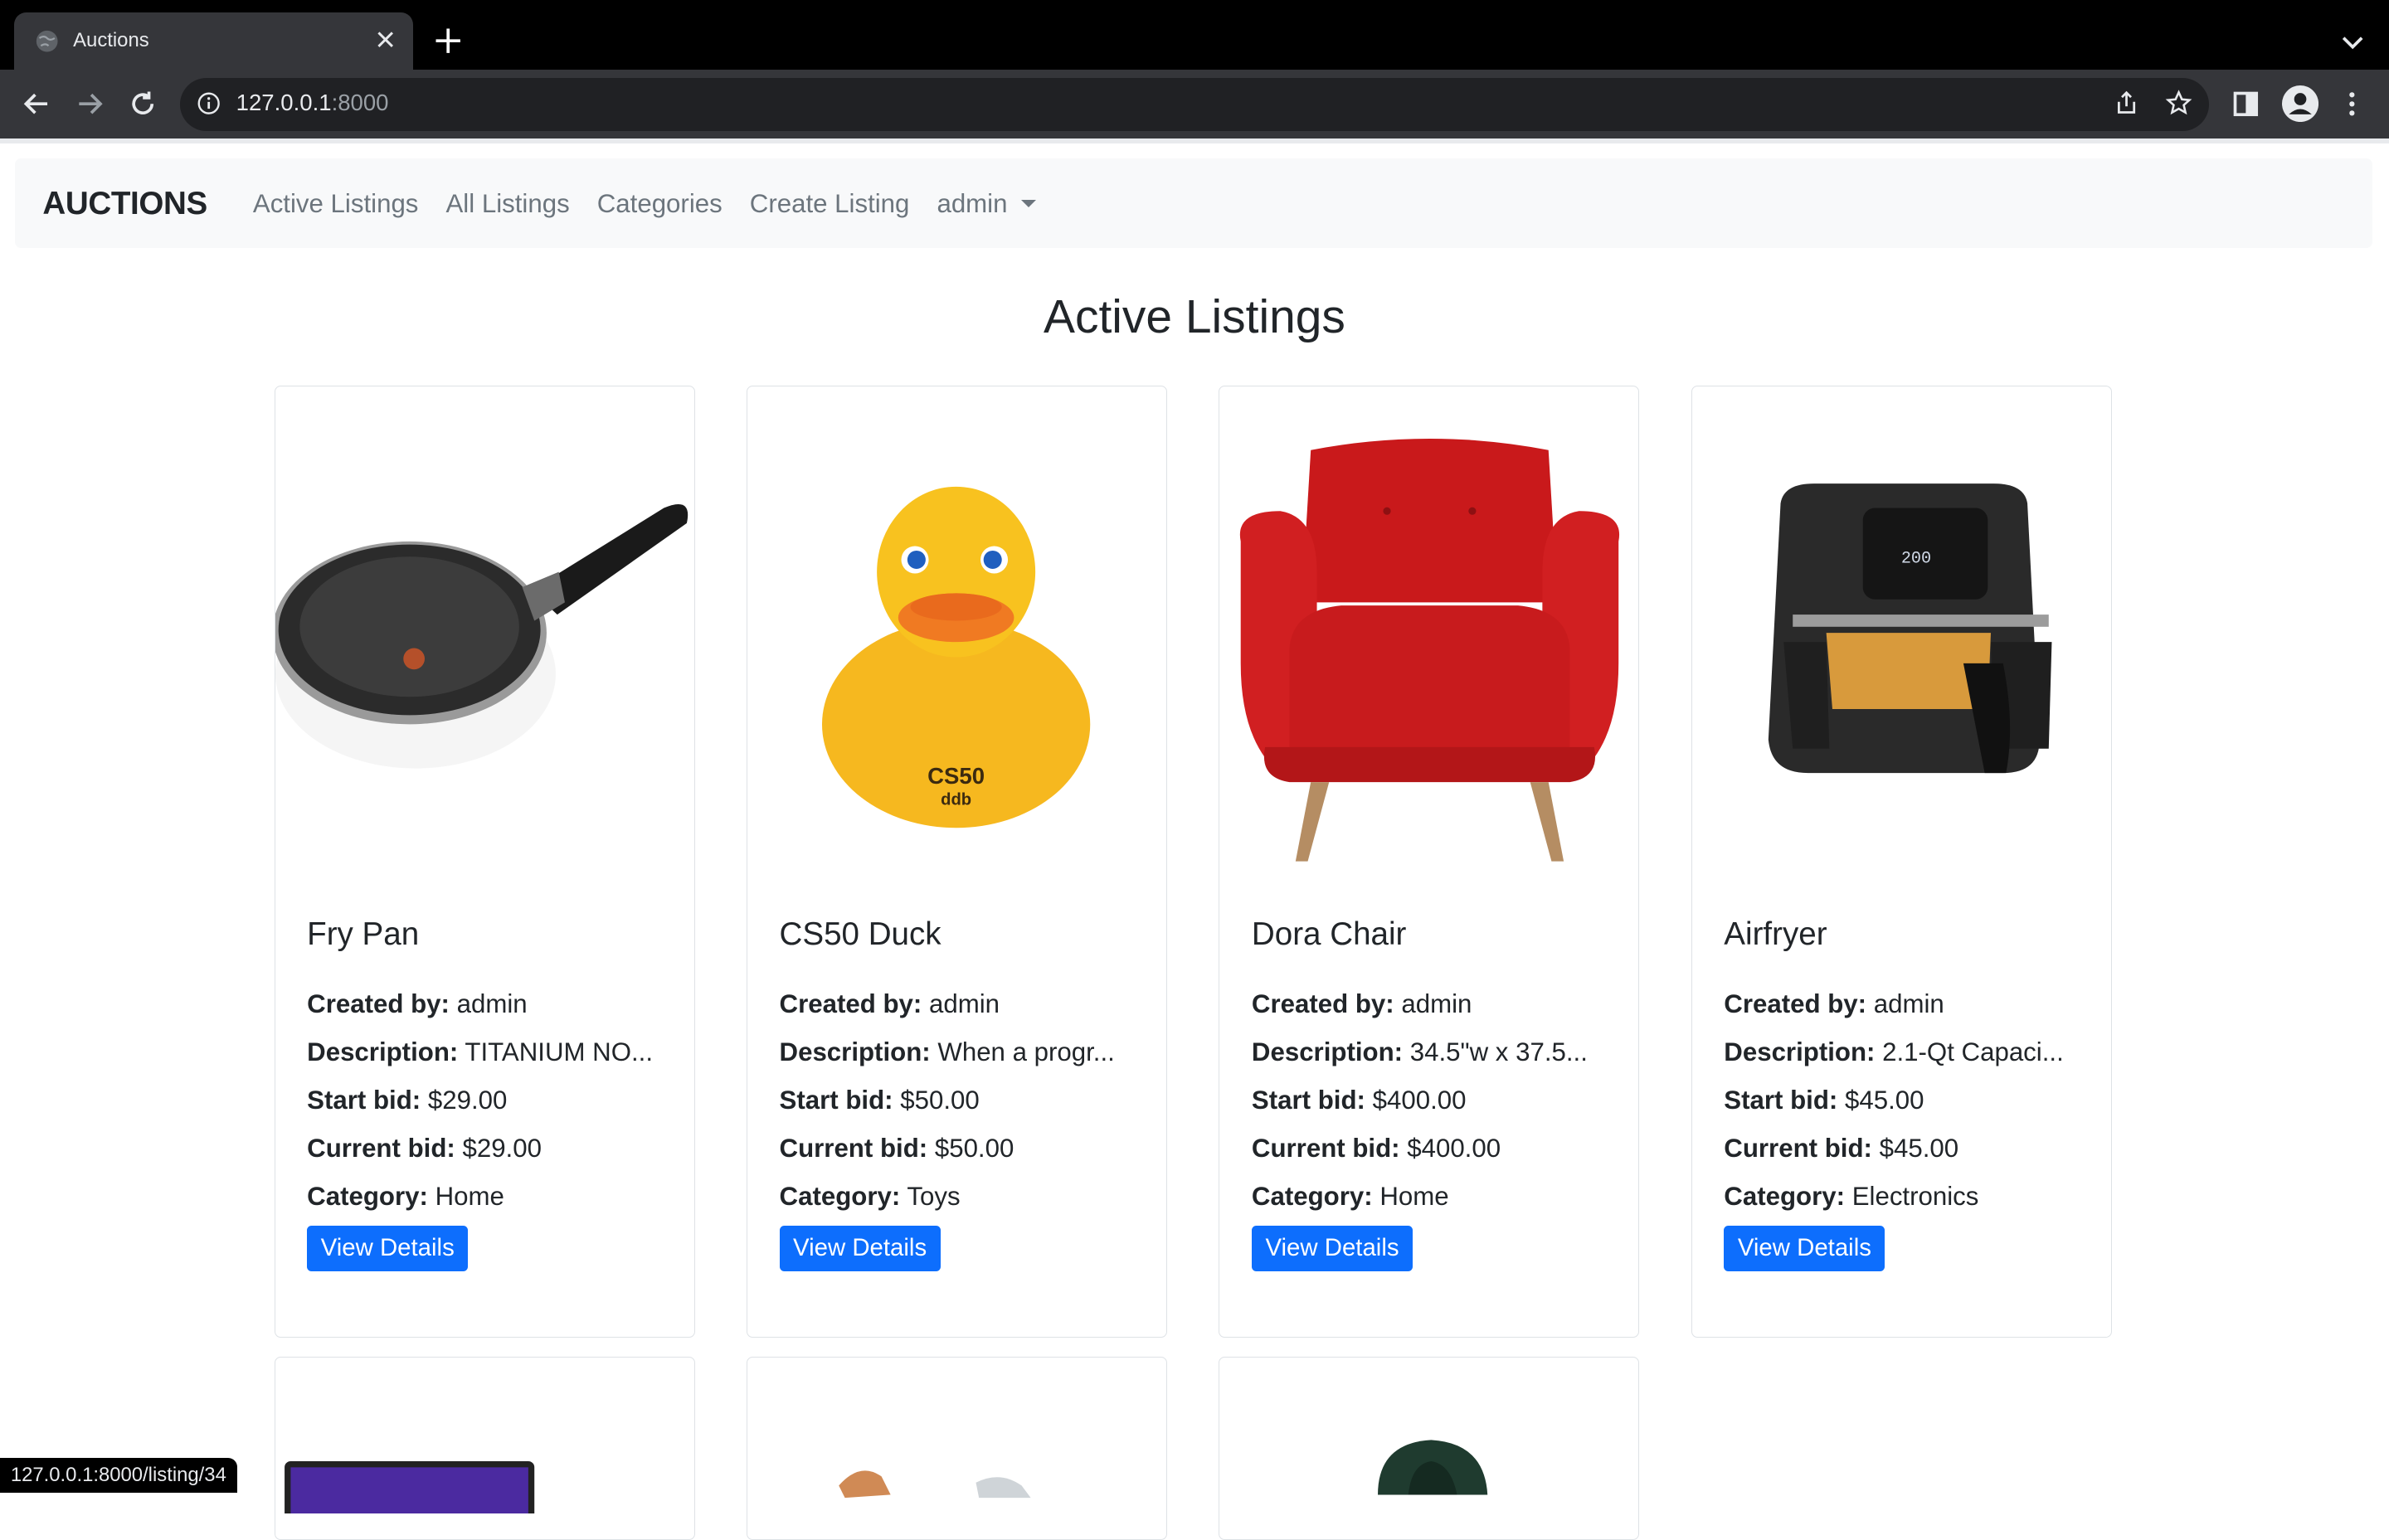 Image resolution: width=2389 pixels, height=1540 pixels. What do you see at coordinates (2178, 103) in the screenshot?
I see `bookmark-star-icon` at bounding box center [2178, 103].